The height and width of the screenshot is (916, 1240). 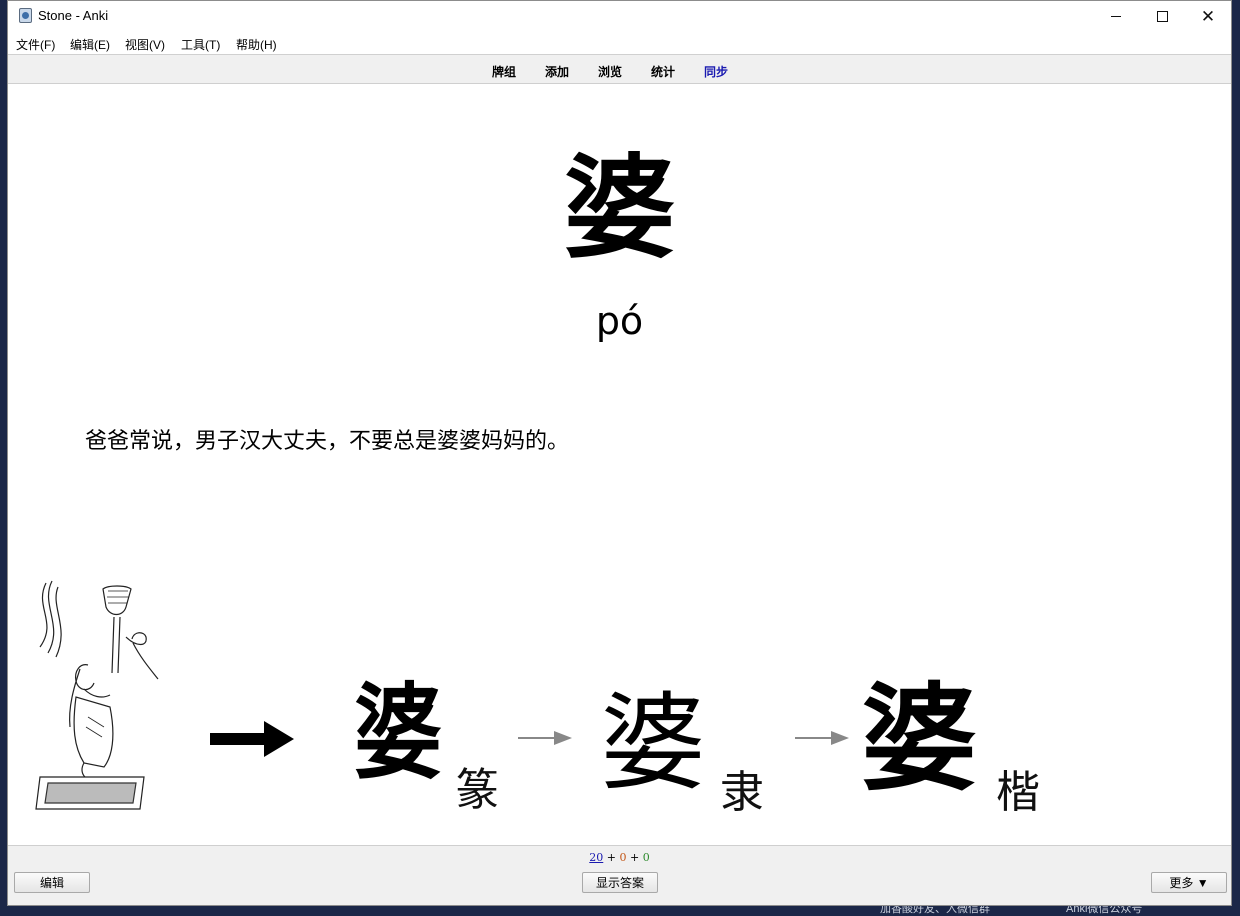 What do you see at coordinates (619, 321) in the screenshot?
I see `card-pinyin: pó` at bounding box center [619, 321].